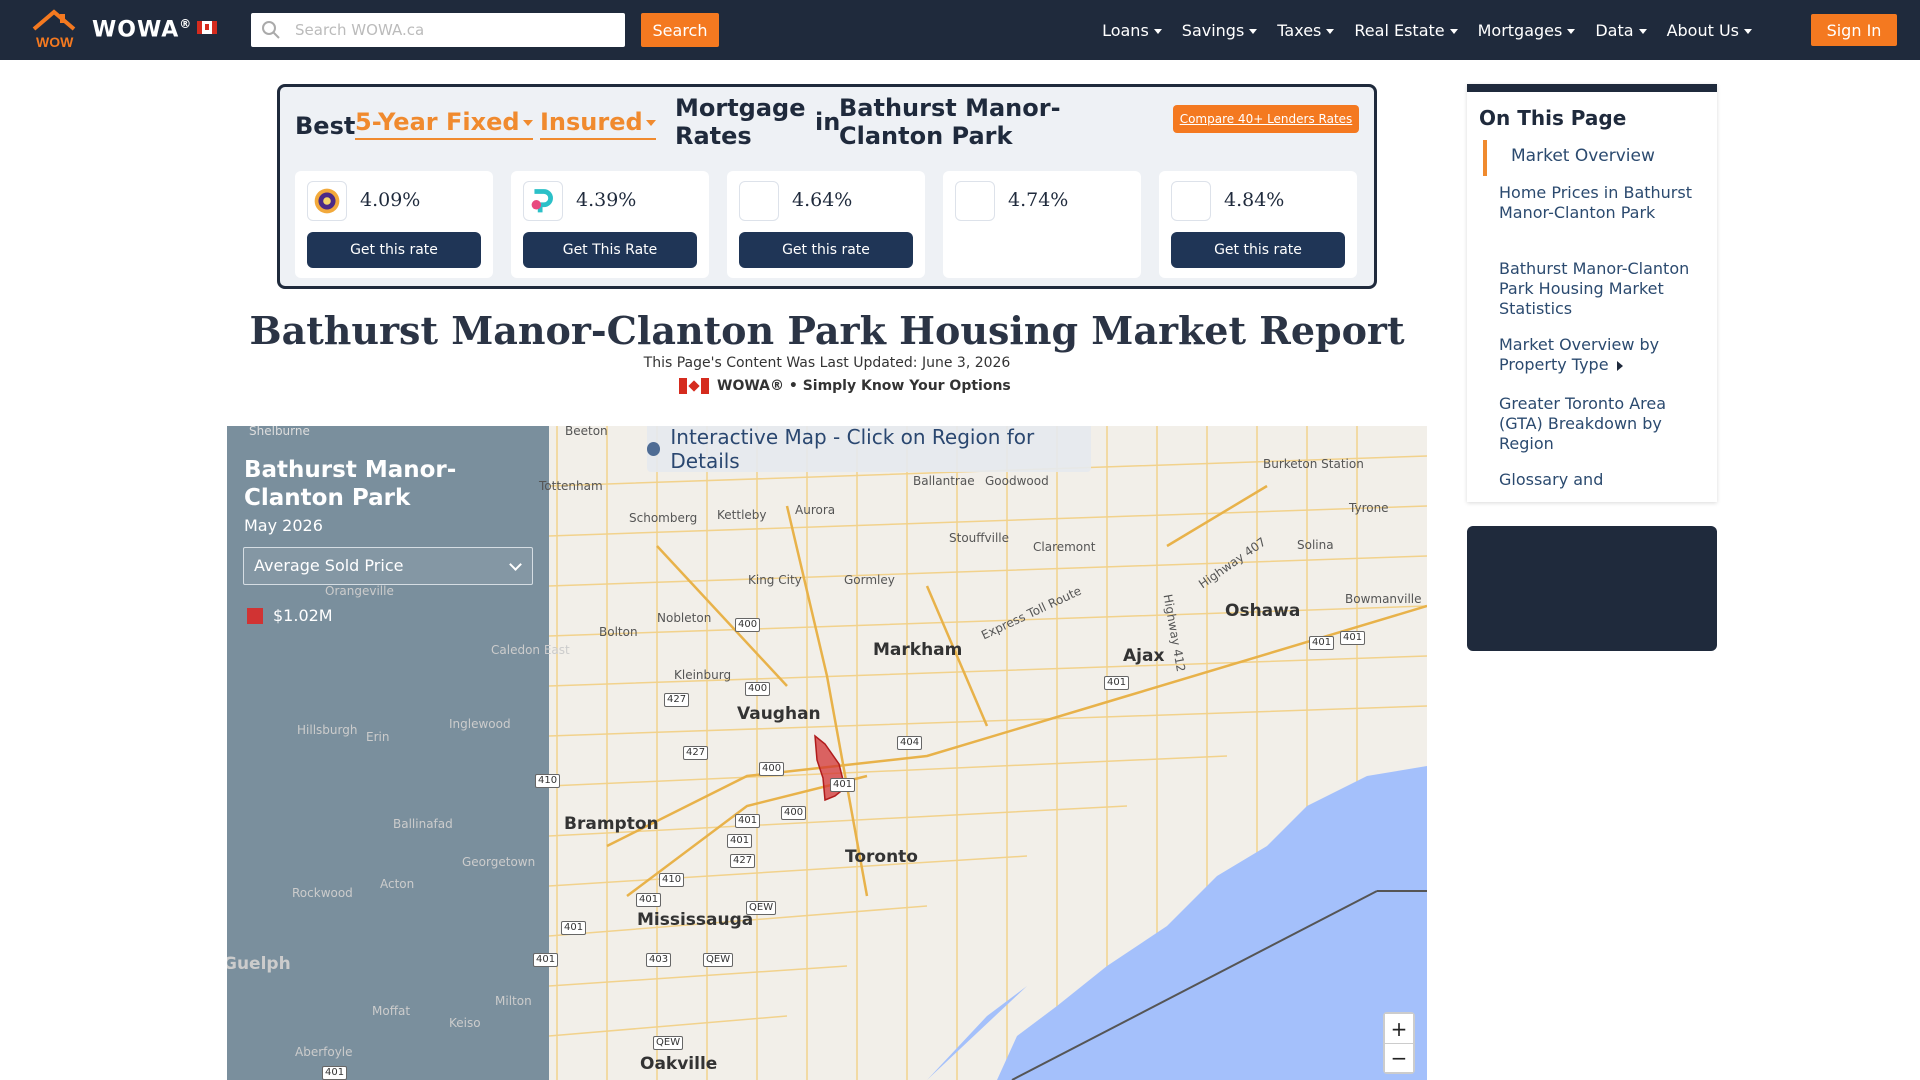 This screenshot has width=1920, height=1080. What do you see at coordinates (822, 200) in the screenshot?
I see `rate-value: 4.64%` at bounding box center [822, 200].